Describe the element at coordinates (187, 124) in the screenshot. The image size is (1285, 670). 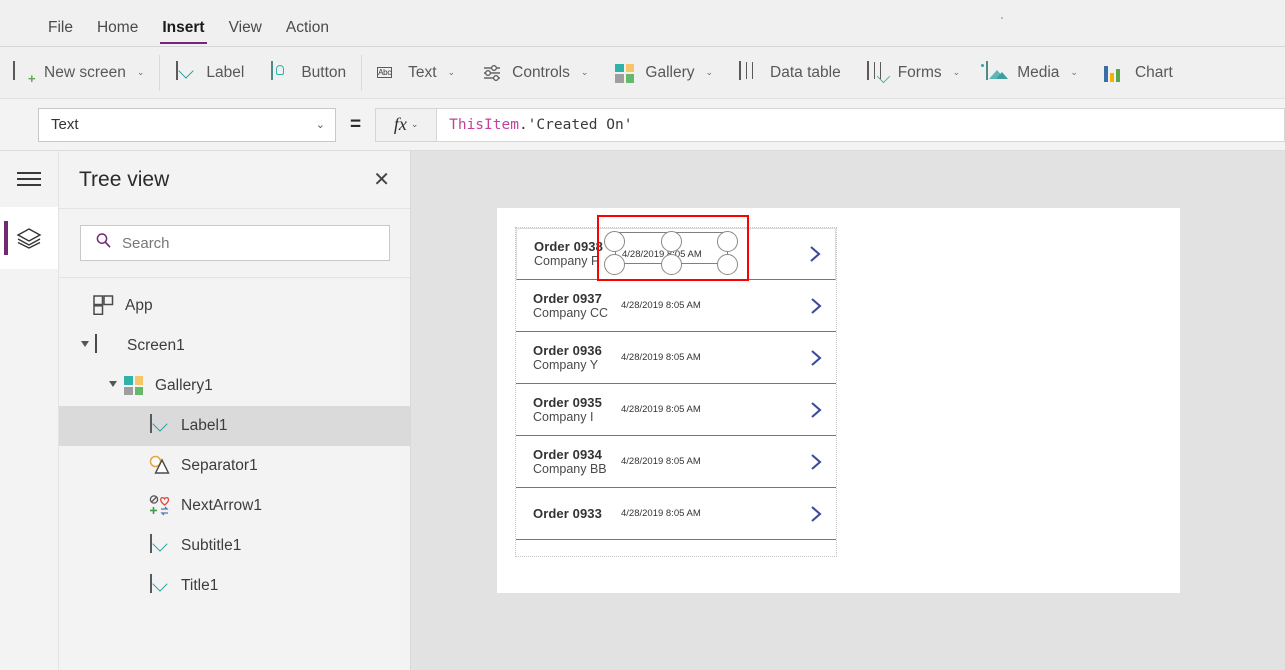
I see `property-dropdown: Text ⌄` at that location.